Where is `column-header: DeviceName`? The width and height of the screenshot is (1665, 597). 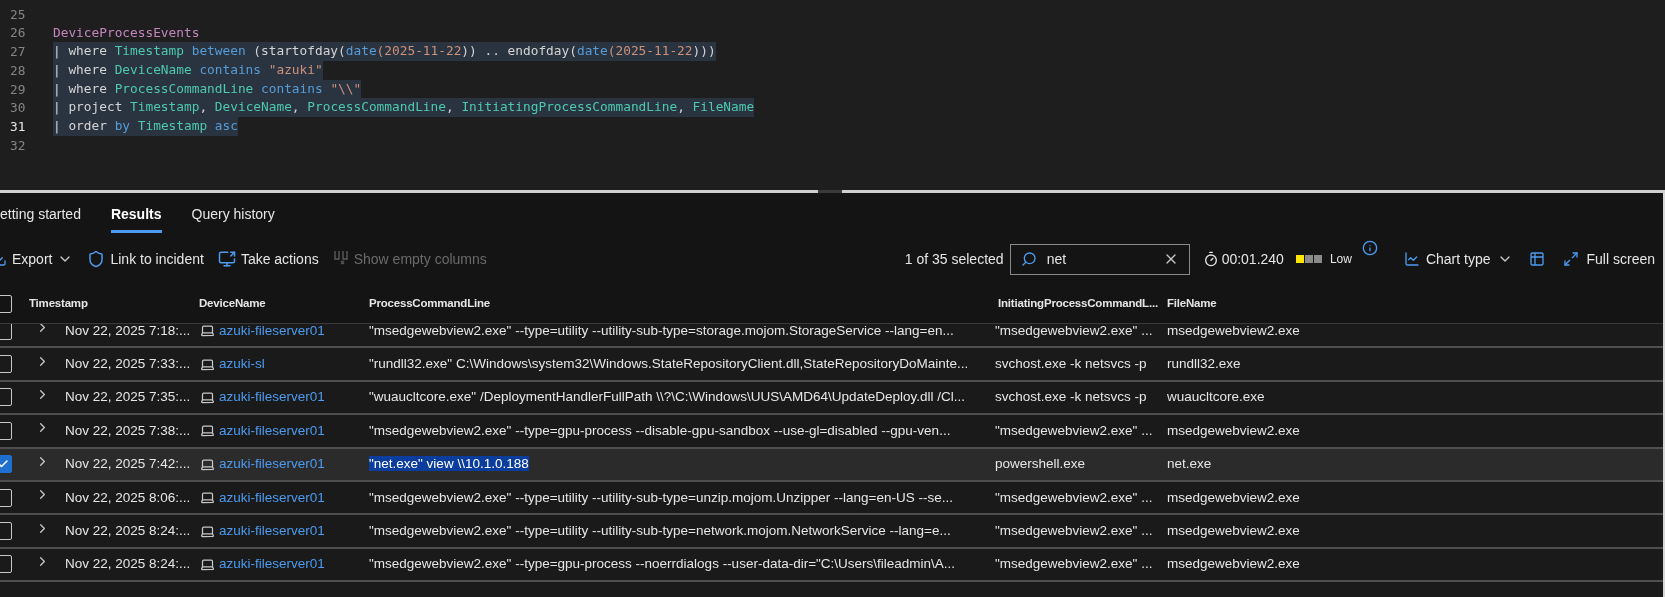 column-header: DeviceName is located at coordinates (284, 304).